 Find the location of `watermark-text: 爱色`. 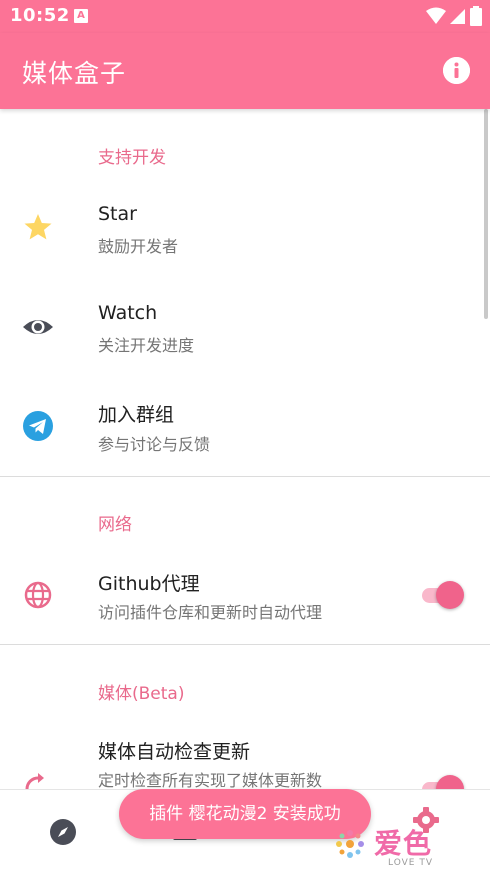

watermark-text: 爱色 is located at coordinates (403, 843).